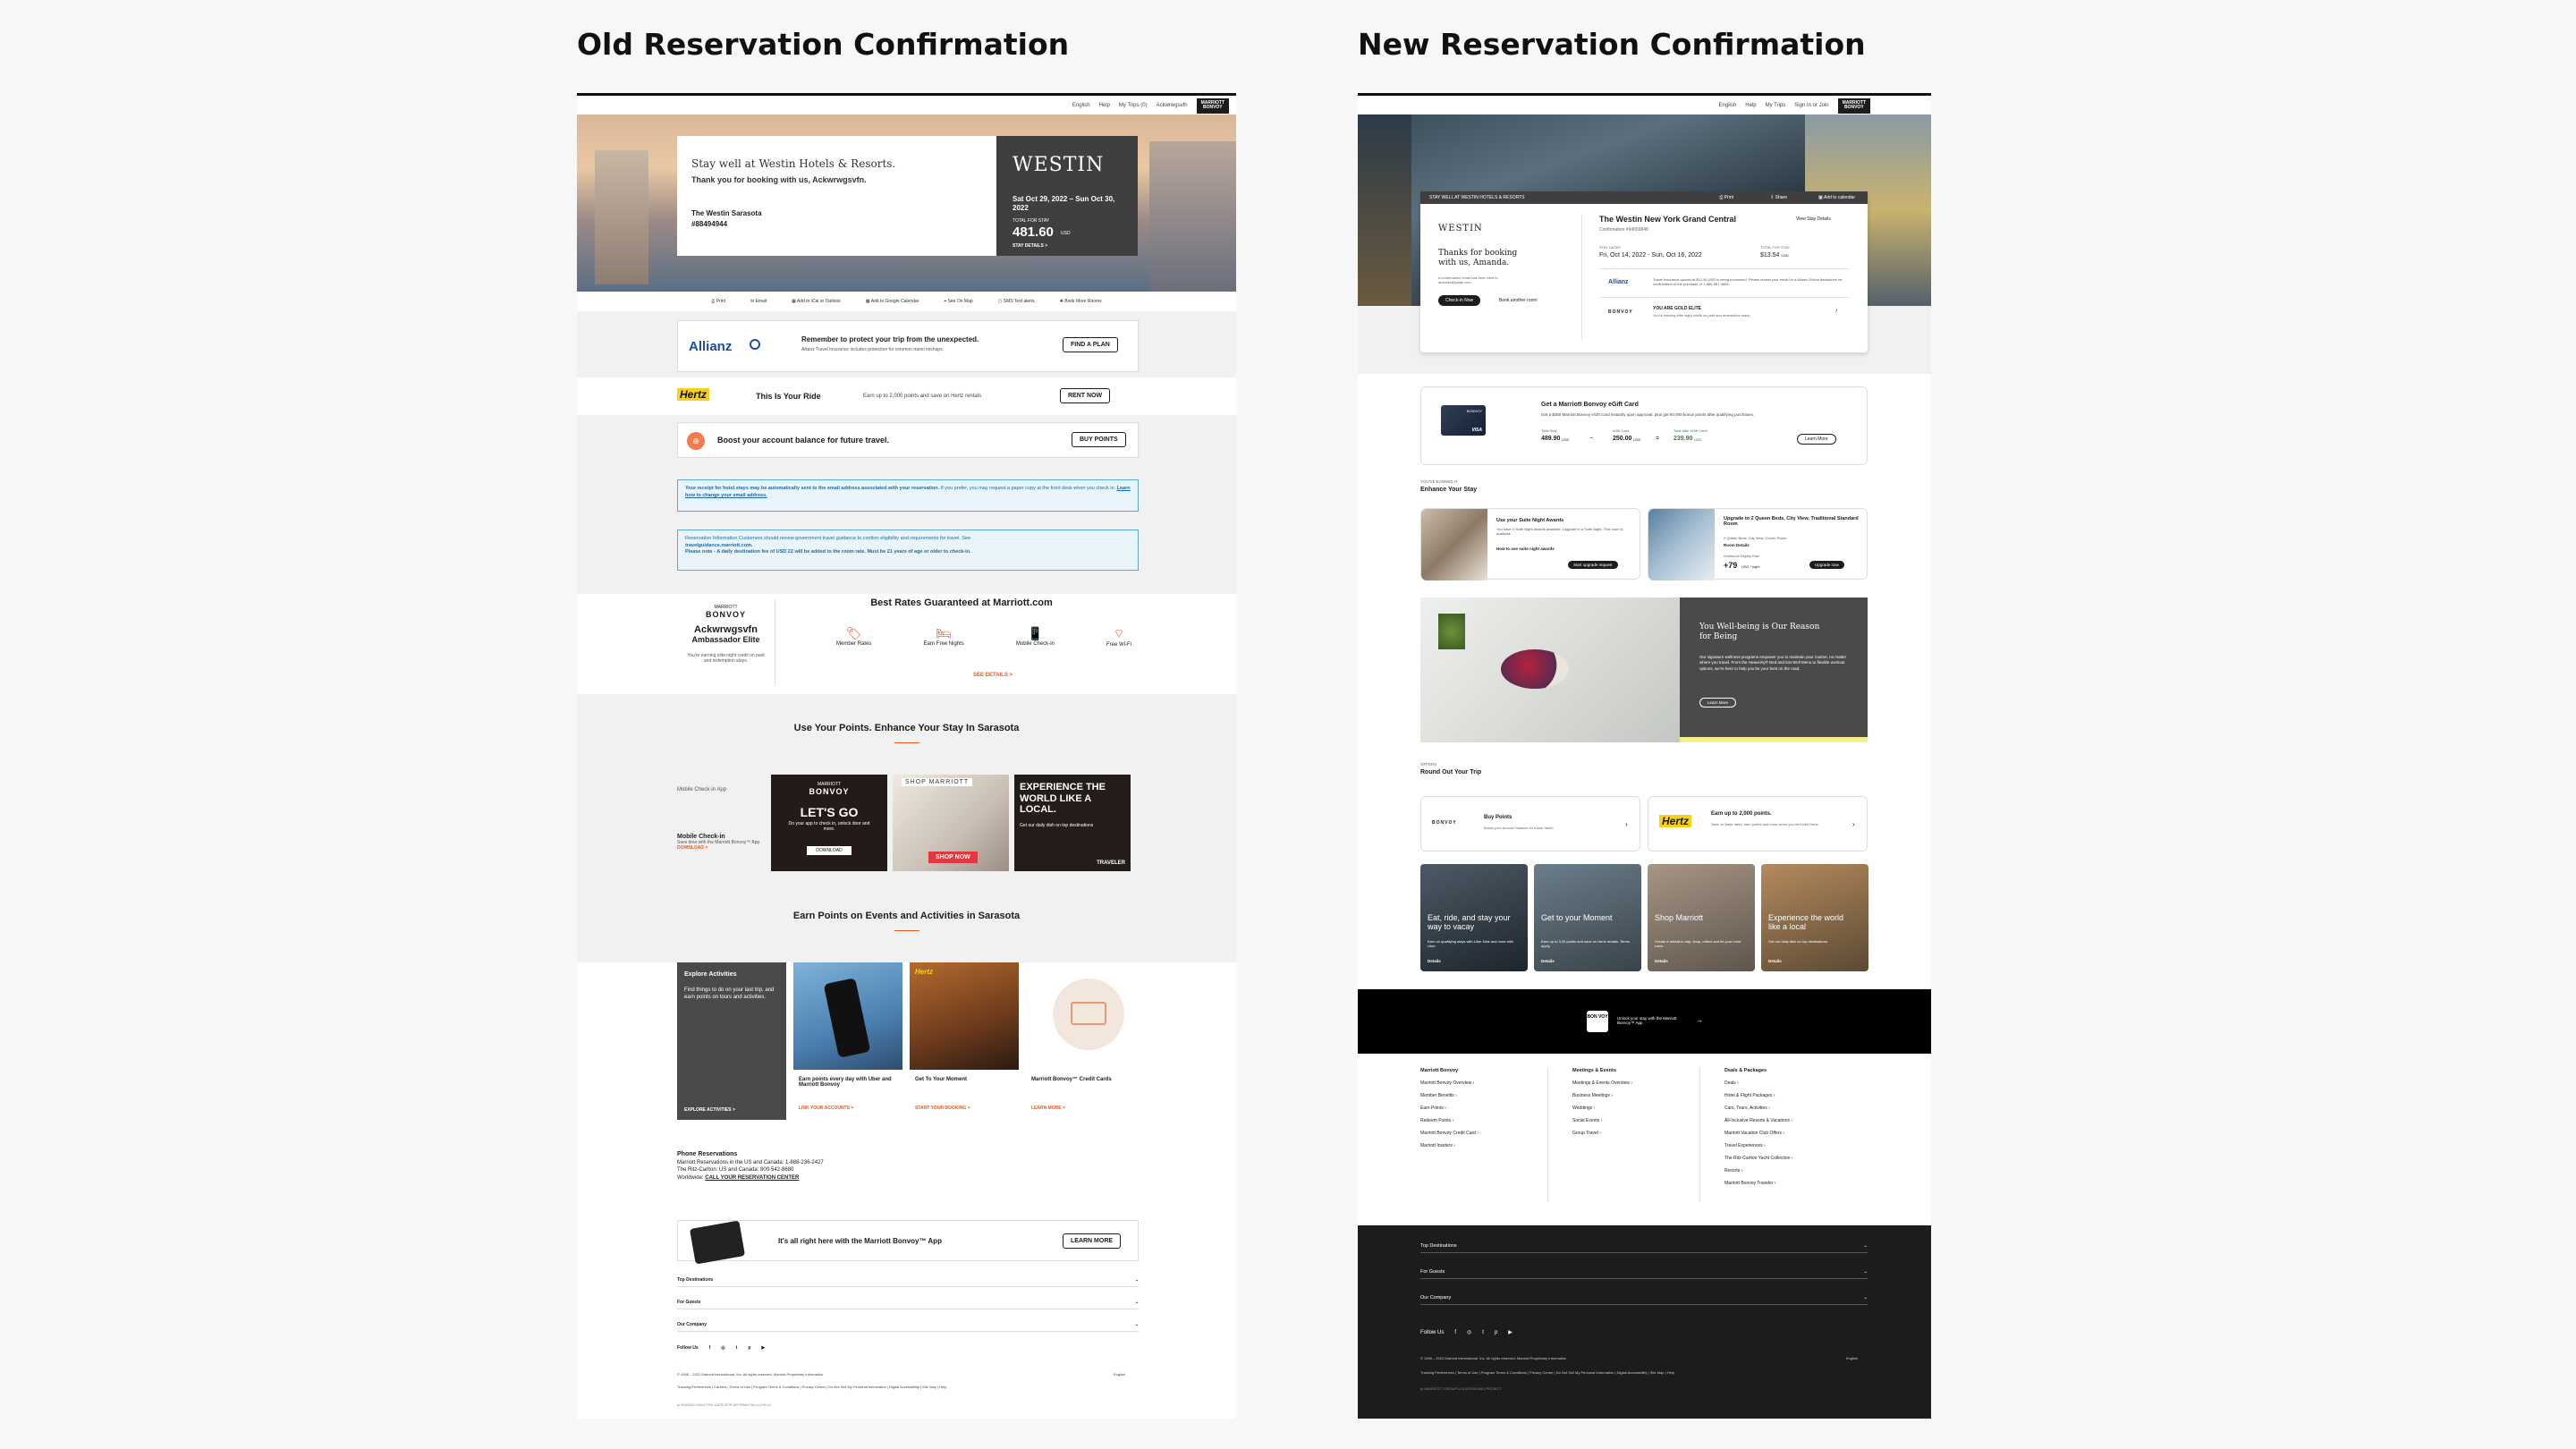  I want to click on wellbeing-learn-more-button: Learn More, so click(1718, 703).